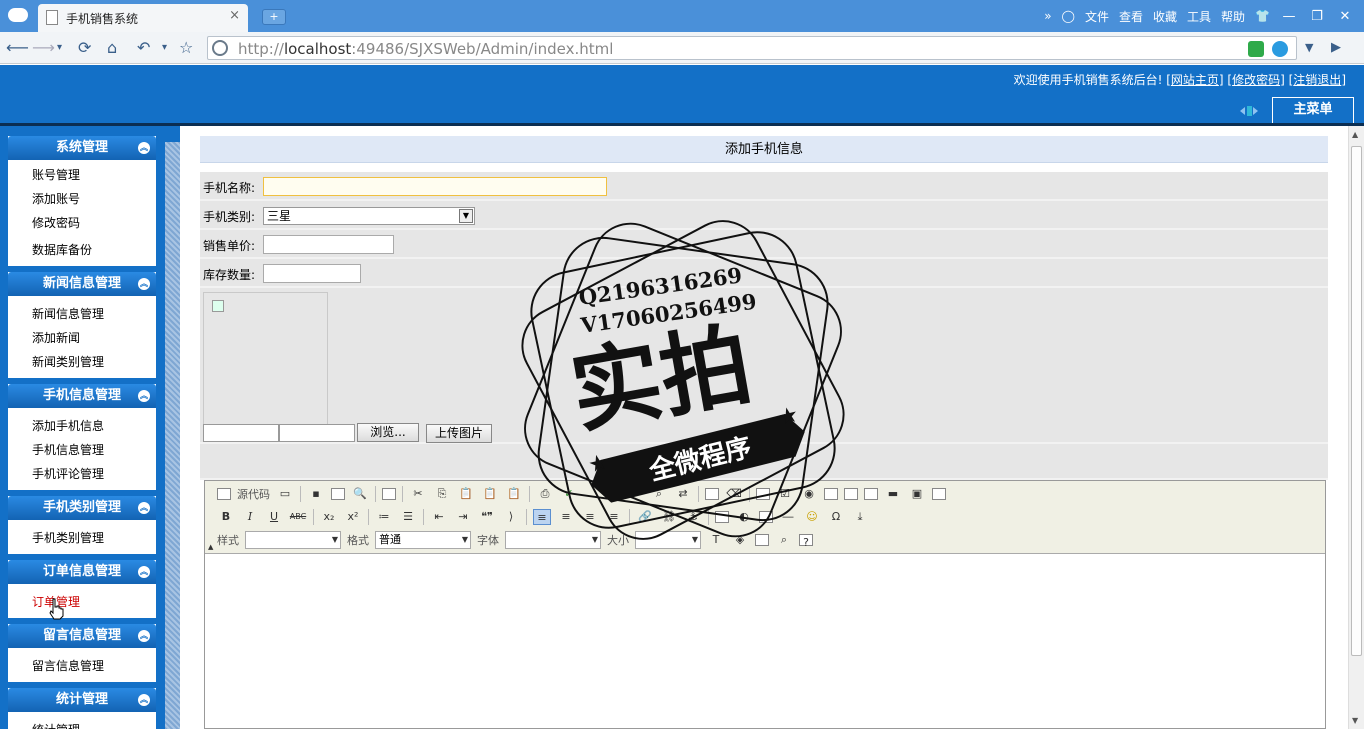 The image size is (1364, 729). Describe the element at coordinates (1280, 49) in the screenshot. I see `ie-icon` at that location.